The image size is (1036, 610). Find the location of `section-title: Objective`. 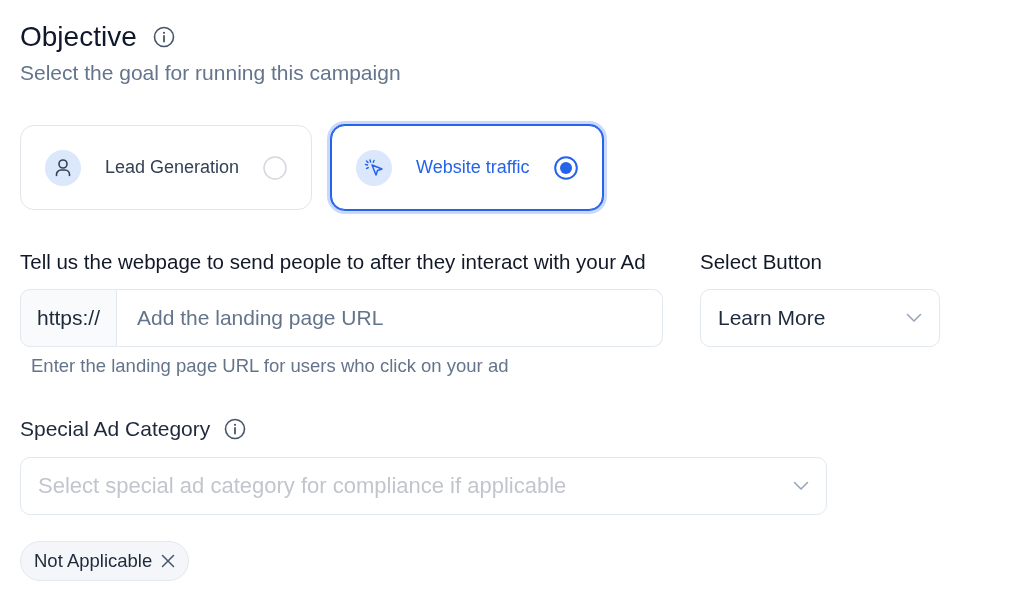

section-title: Objective is located at coordinates (78, 37).